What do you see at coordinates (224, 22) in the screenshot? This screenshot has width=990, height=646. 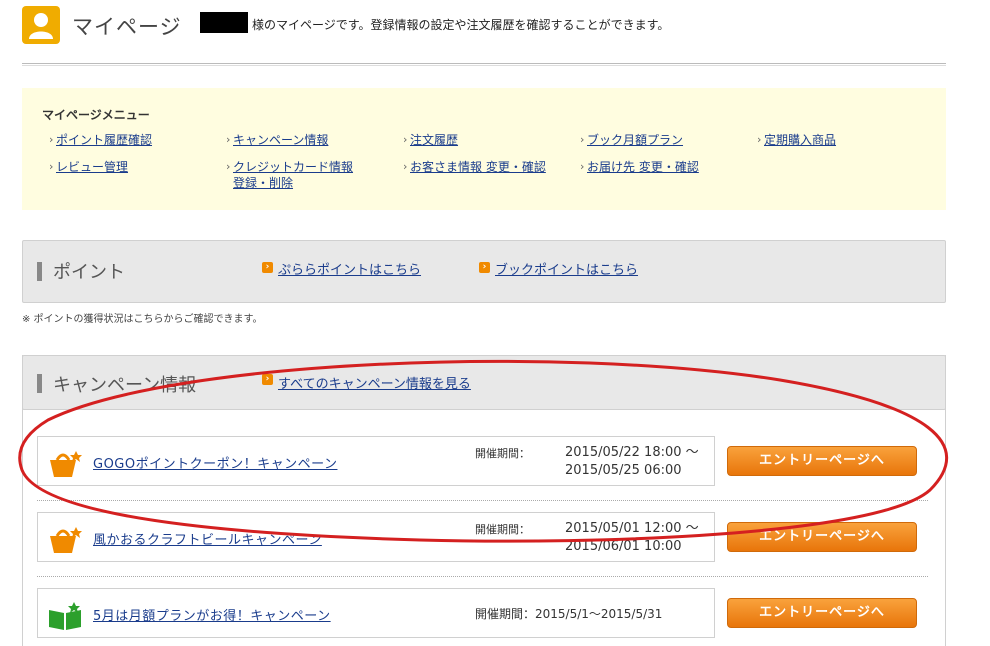 I see `redacted-username` at bounding box center [224, 22].